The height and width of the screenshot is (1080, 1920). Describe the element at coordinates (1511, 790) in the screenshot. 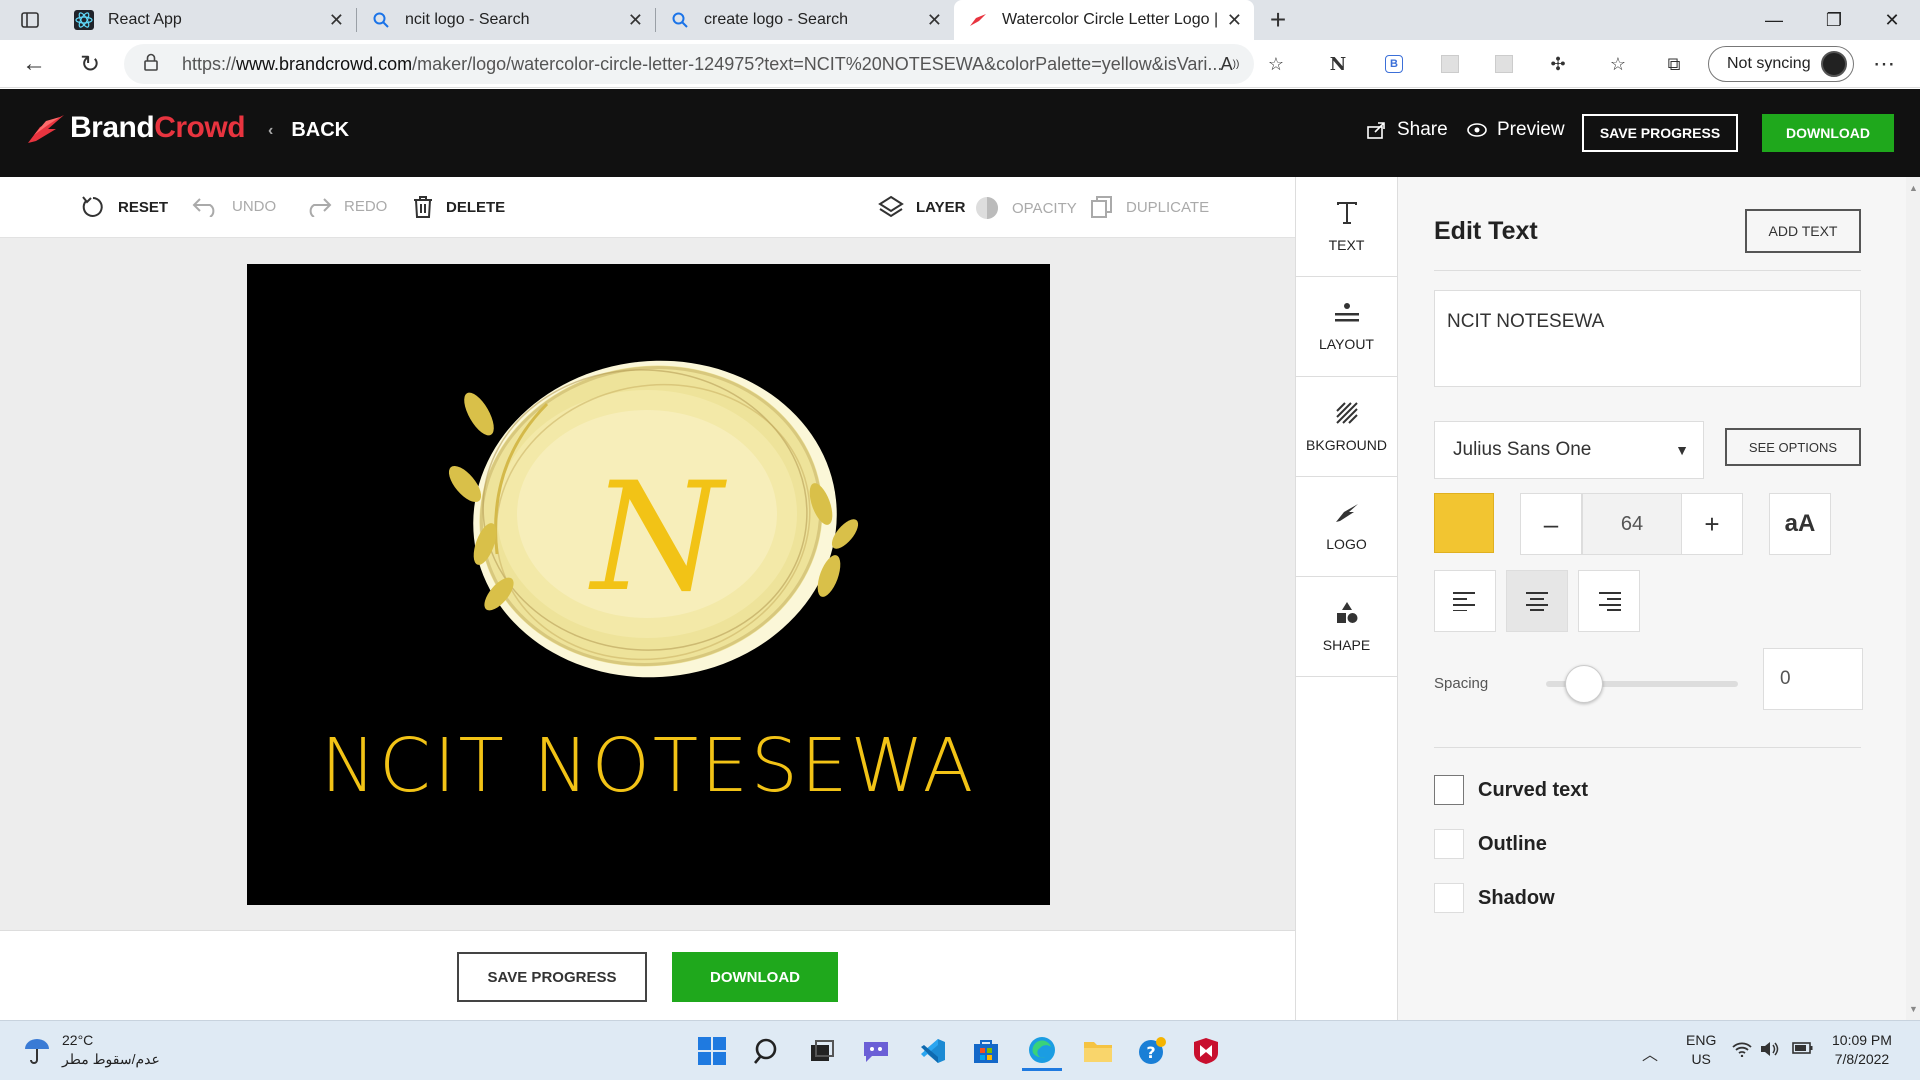

I see `curved-text-checkbox: Curved text` at that location.